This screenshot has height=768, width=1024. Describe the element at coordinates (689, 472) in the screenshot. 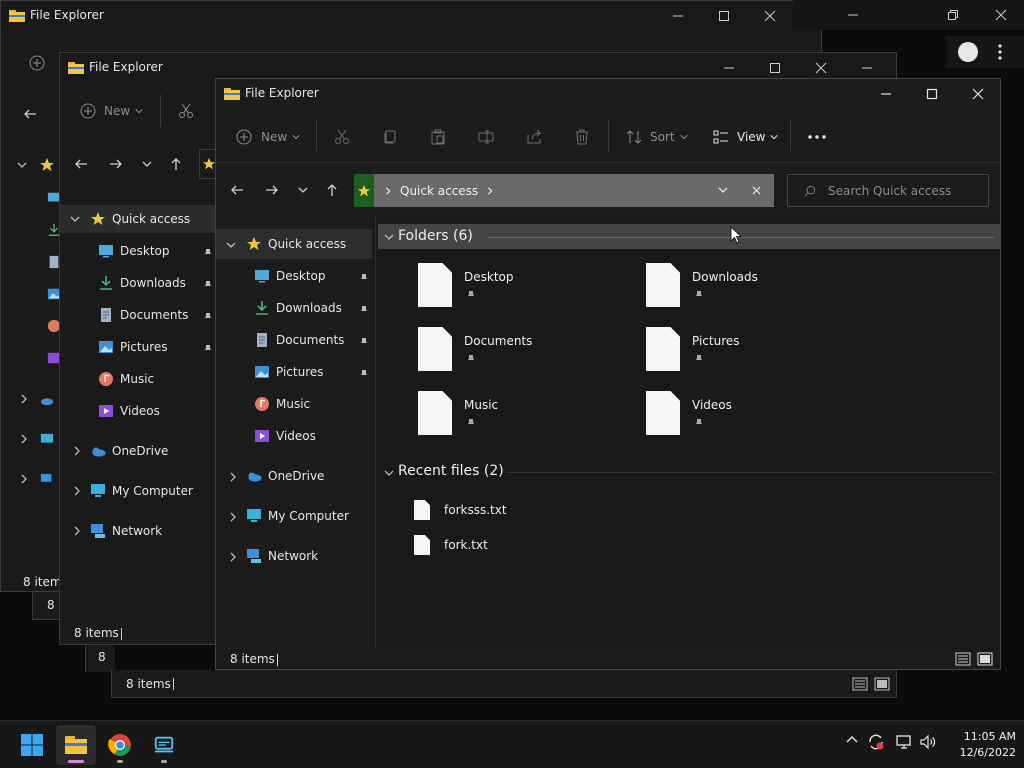

I see `recent-files-group-header: Recent files (2)` at that location.